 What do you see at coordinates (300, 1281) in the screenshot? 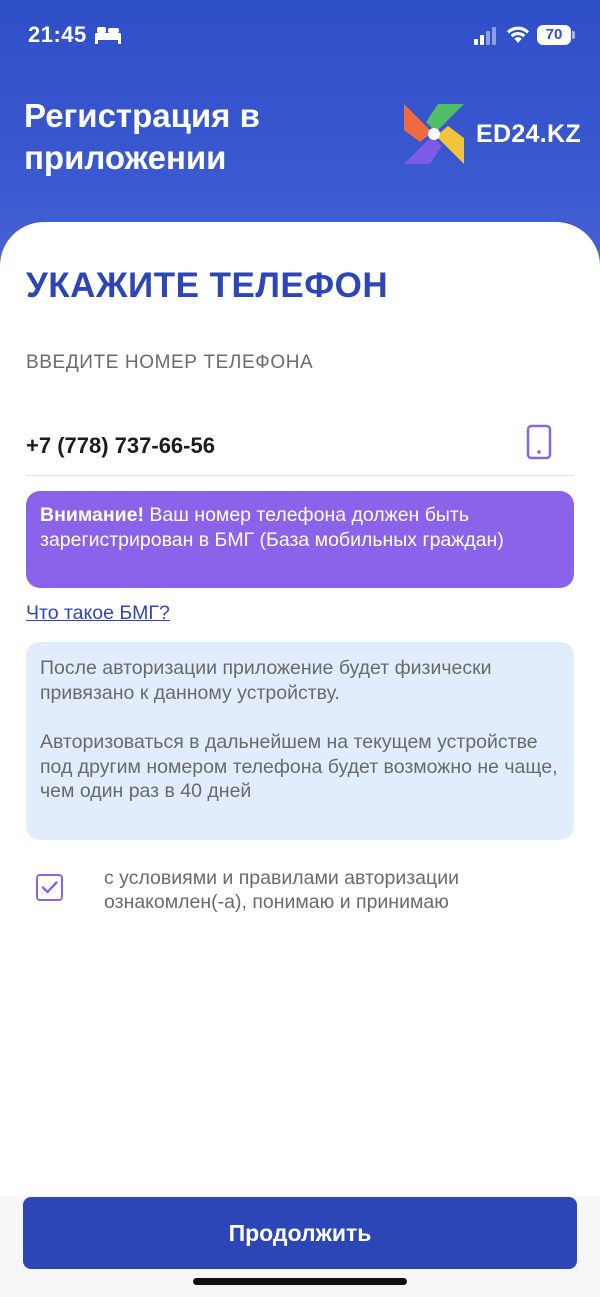
I see `home-indicator` at bounding box center [300, 1281].